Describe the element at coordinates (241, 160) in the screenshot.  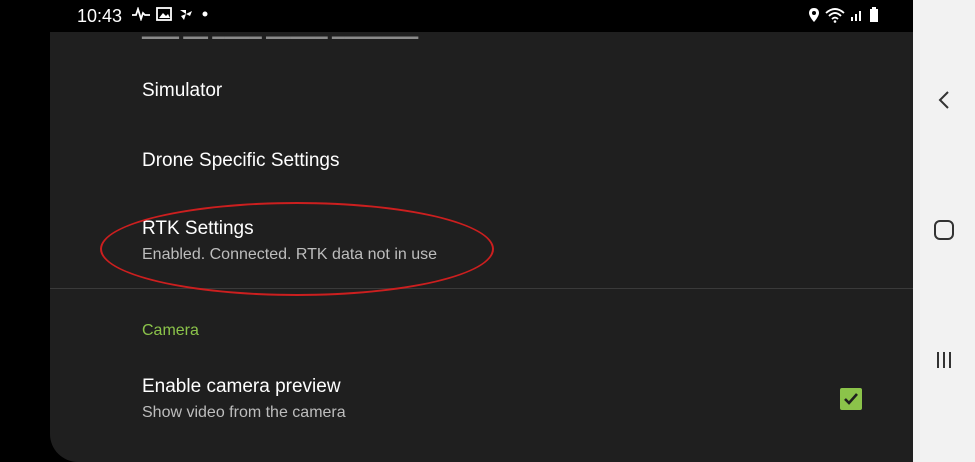
I see `pref-title: Drone Specific Settings` at that location.